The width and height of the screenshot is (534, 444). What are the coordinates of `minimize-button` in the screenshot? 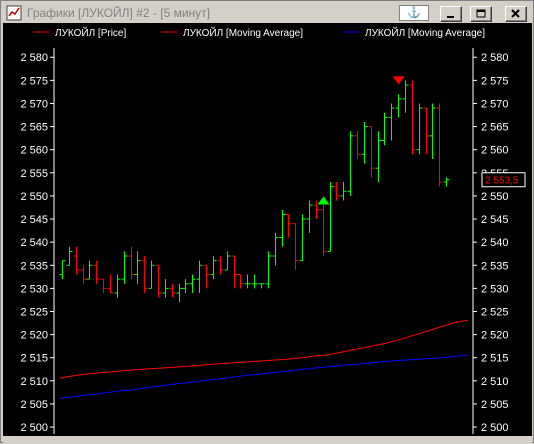 It's located at (451, 14).